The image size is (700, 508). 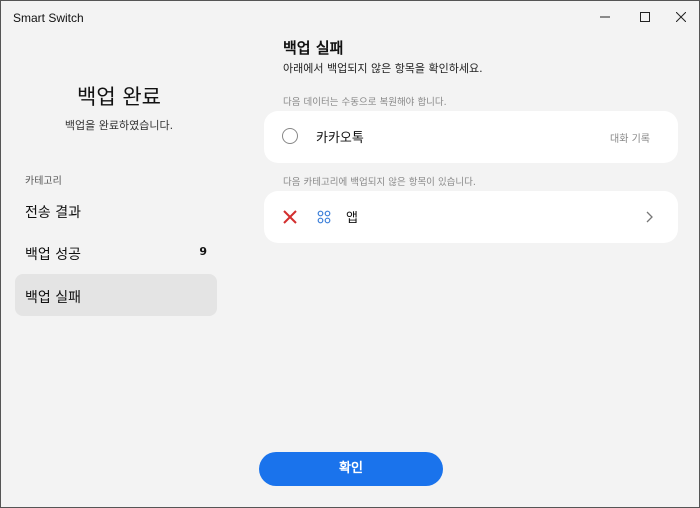 I want to click on nav-item-label: 백업 성공, so click(x=53, y=255).